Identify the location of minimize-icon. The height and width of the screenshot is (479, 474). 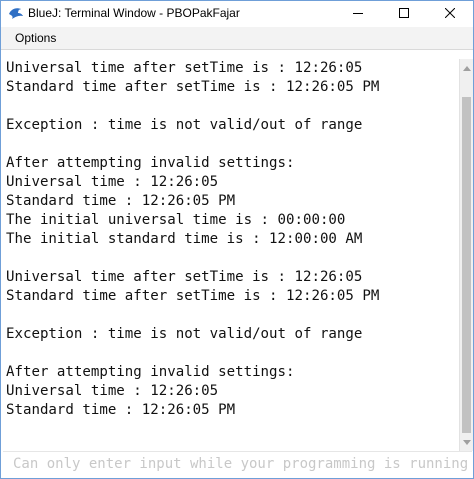
(358, 14).